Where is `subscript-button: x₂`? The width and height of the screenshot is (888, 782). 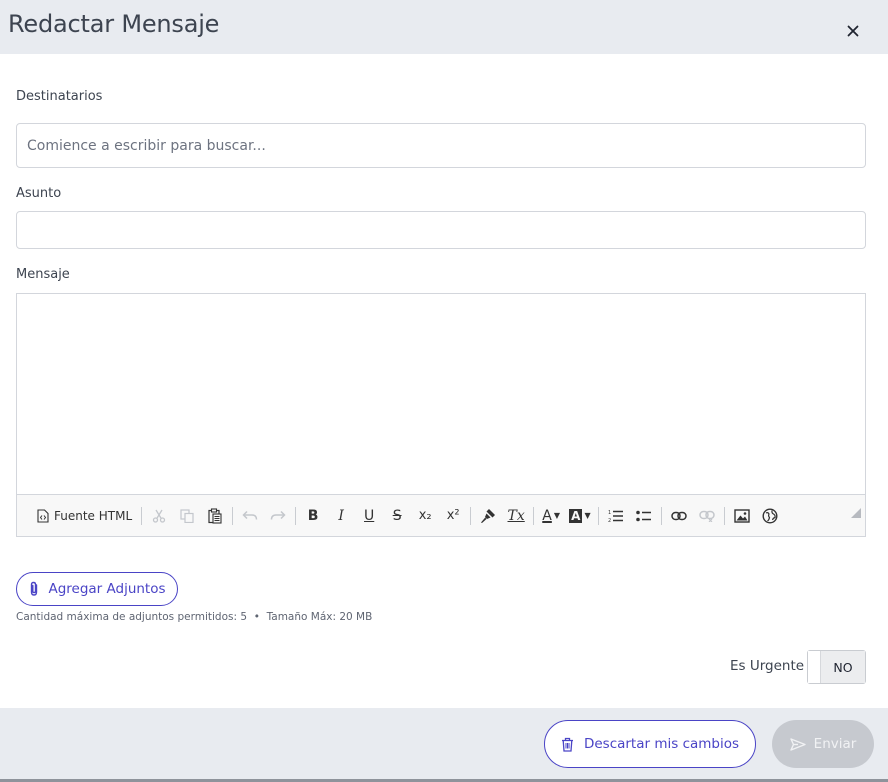
subscript-button: x₂ is located at coordinates (425, 516).